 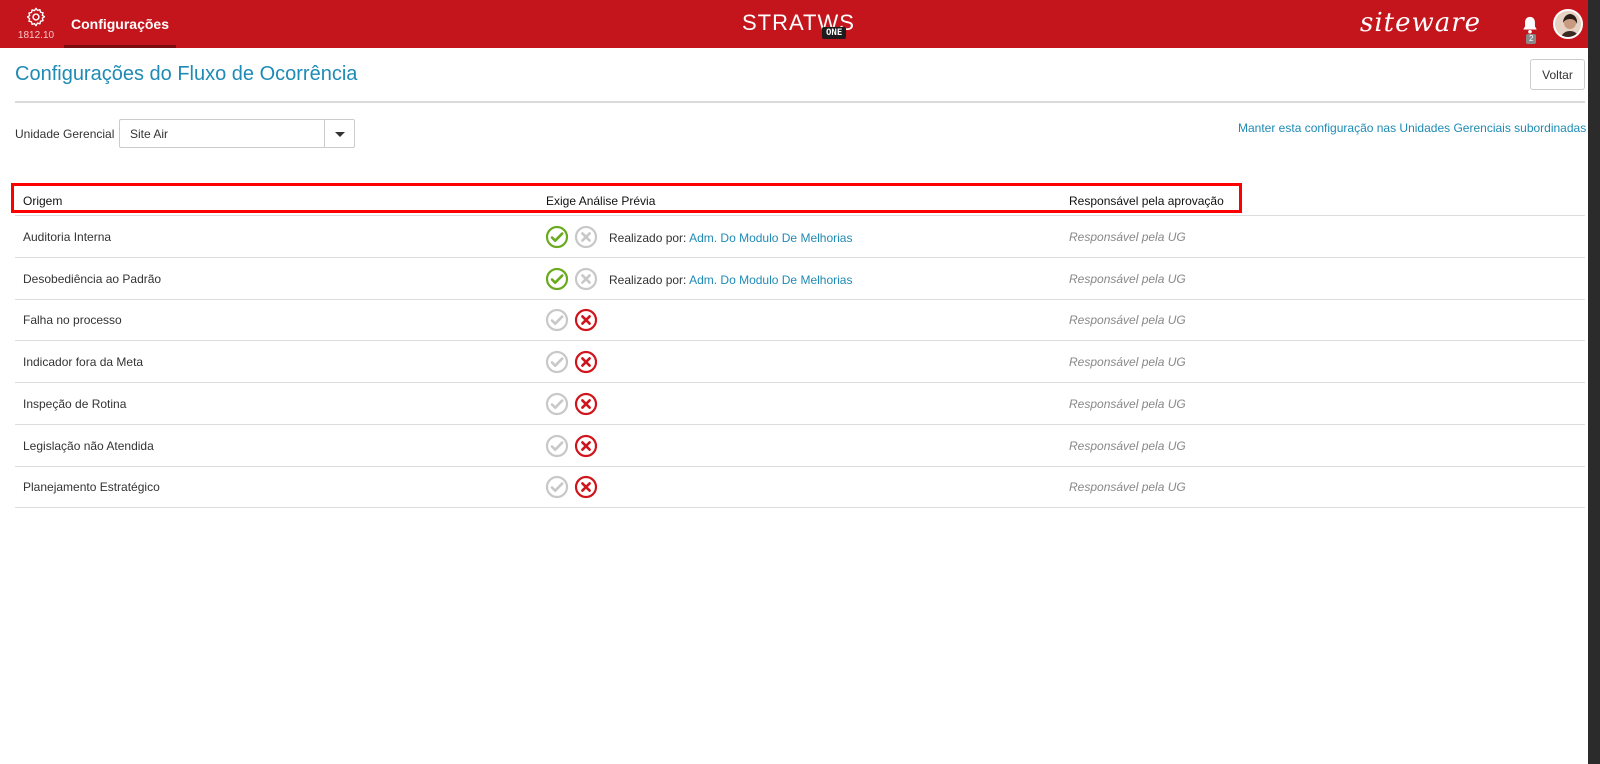 I want to click on row-origin: Planejamento Estratégico, so click(x=91, y=487).